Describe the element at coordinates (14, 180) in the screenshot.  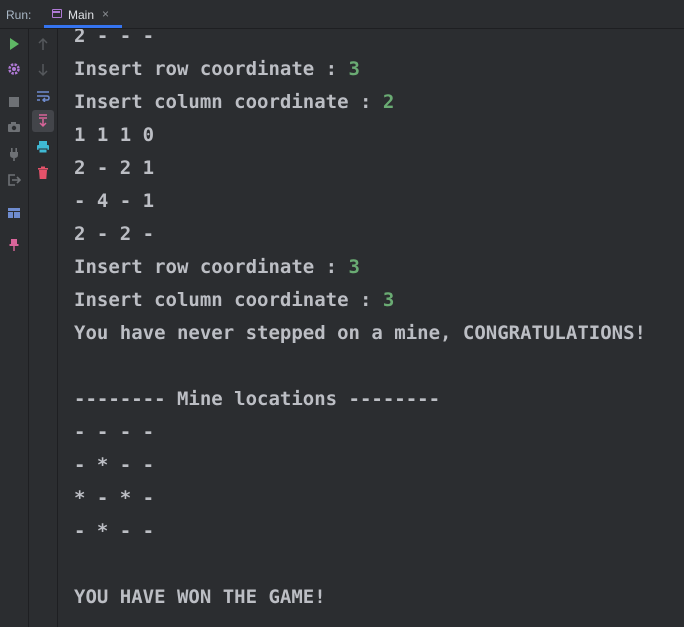
I see `exit-icon` at that location.